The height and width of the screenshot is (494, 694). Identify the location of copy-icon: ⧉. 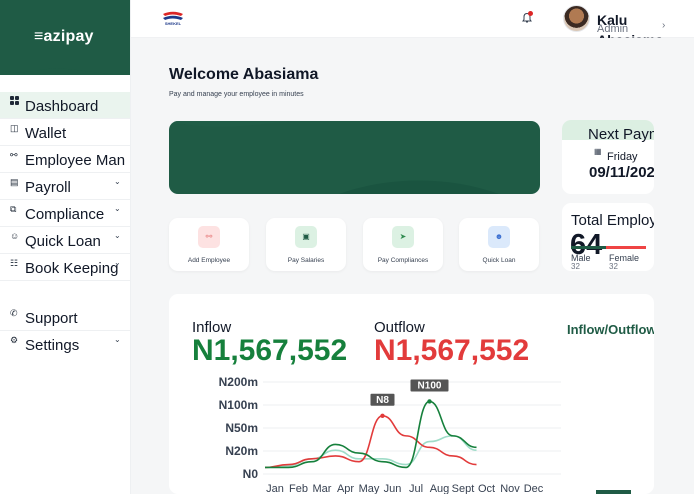
(13, 209).